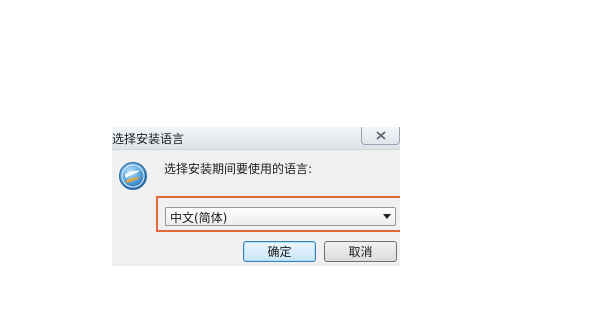 The width and height of the screenshot is (600, 320). What do you see at coordinates (279, 251) in the screenshot?
I see `ok-button: 确定` at bounding box center [279, 251].